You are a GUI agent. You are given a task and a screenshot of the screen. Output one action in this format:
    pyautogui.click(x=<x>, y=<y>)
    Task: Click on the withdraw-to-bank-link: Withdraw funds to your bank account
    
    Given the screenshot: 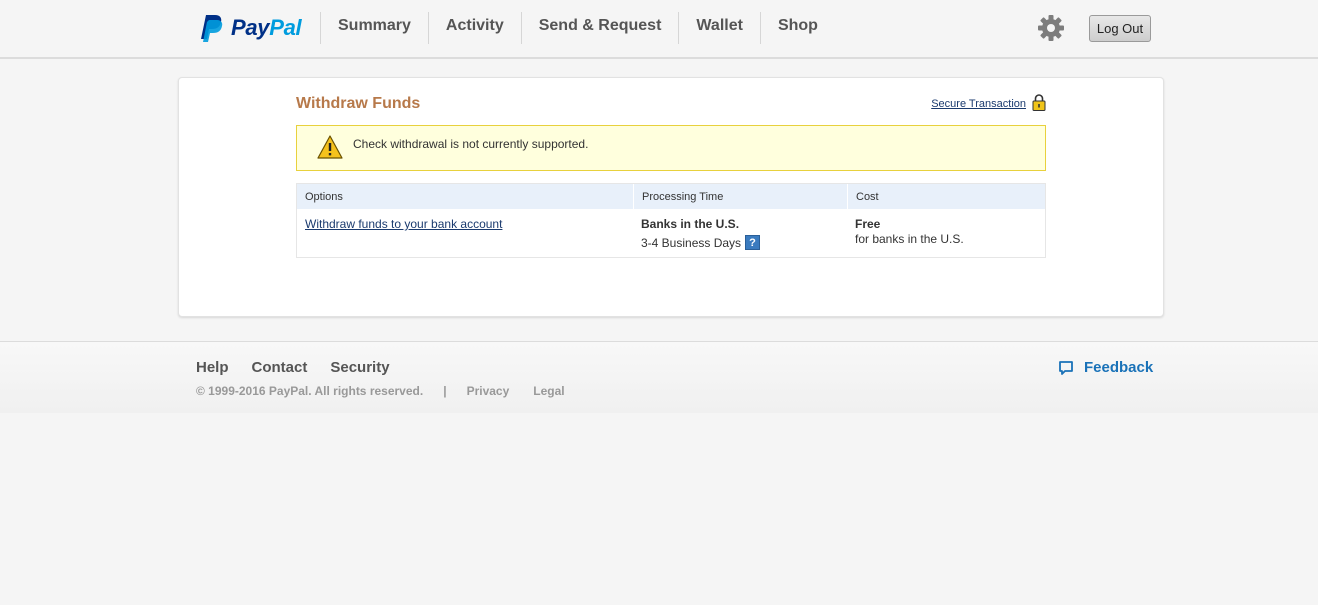 What is the action you would take?
    pyautogui.click(x=403, y=224)
    